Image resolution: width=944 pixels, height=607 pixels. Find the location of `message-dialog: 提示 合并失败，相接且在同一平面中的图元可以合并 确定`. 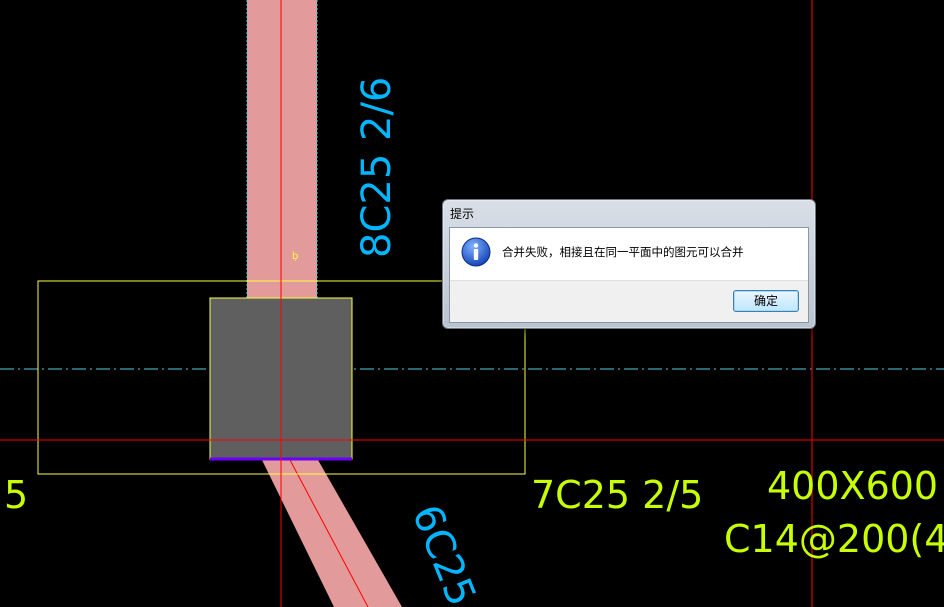

message-dialog: 提示 合并失败，相接且在同一平面中的图元可以合并 确定 is located at coordinates (629, 264).